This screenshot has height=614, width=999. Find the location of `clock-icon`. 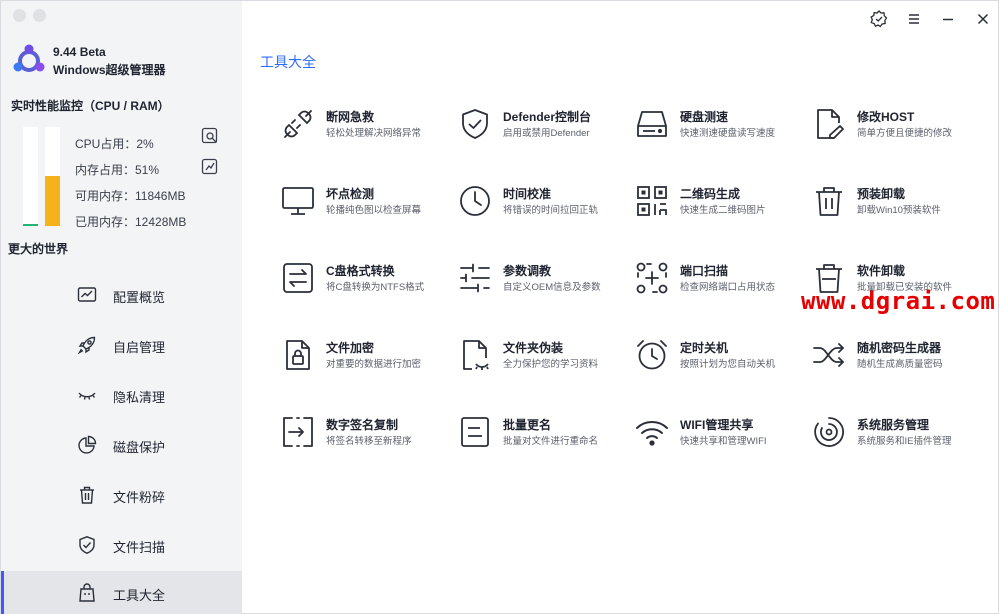

clock-icon is located at coordinates (475, 201).